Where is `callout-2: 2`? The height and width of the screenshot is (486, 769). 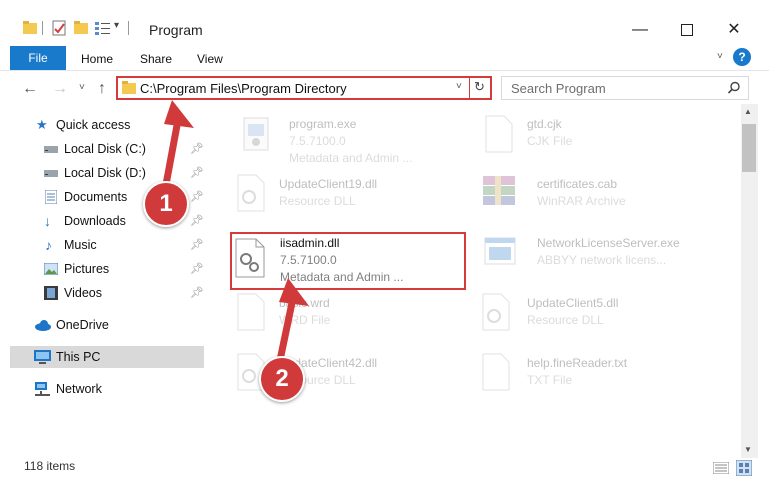 callout-2: 2 is located at coordinates (282, 379).